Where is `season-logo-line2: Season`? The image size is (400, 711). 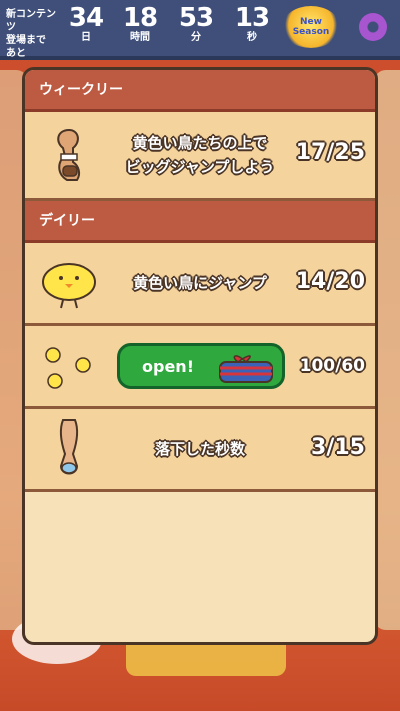
season-logo-line2: Season is located at coordinates (311, 32).